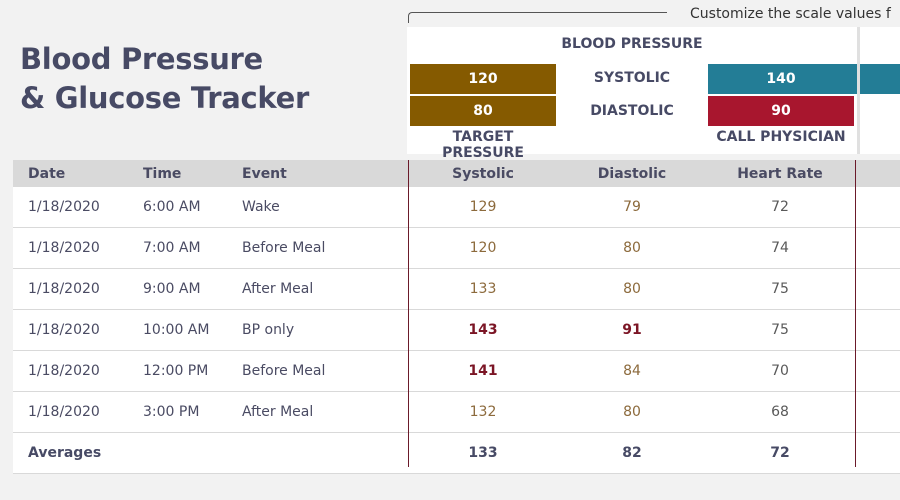 The width and height of the screenshot is (900, 500). Describe the element at coordinates (264, 173) in the screenshot. I see `header-event: Event` at that location.